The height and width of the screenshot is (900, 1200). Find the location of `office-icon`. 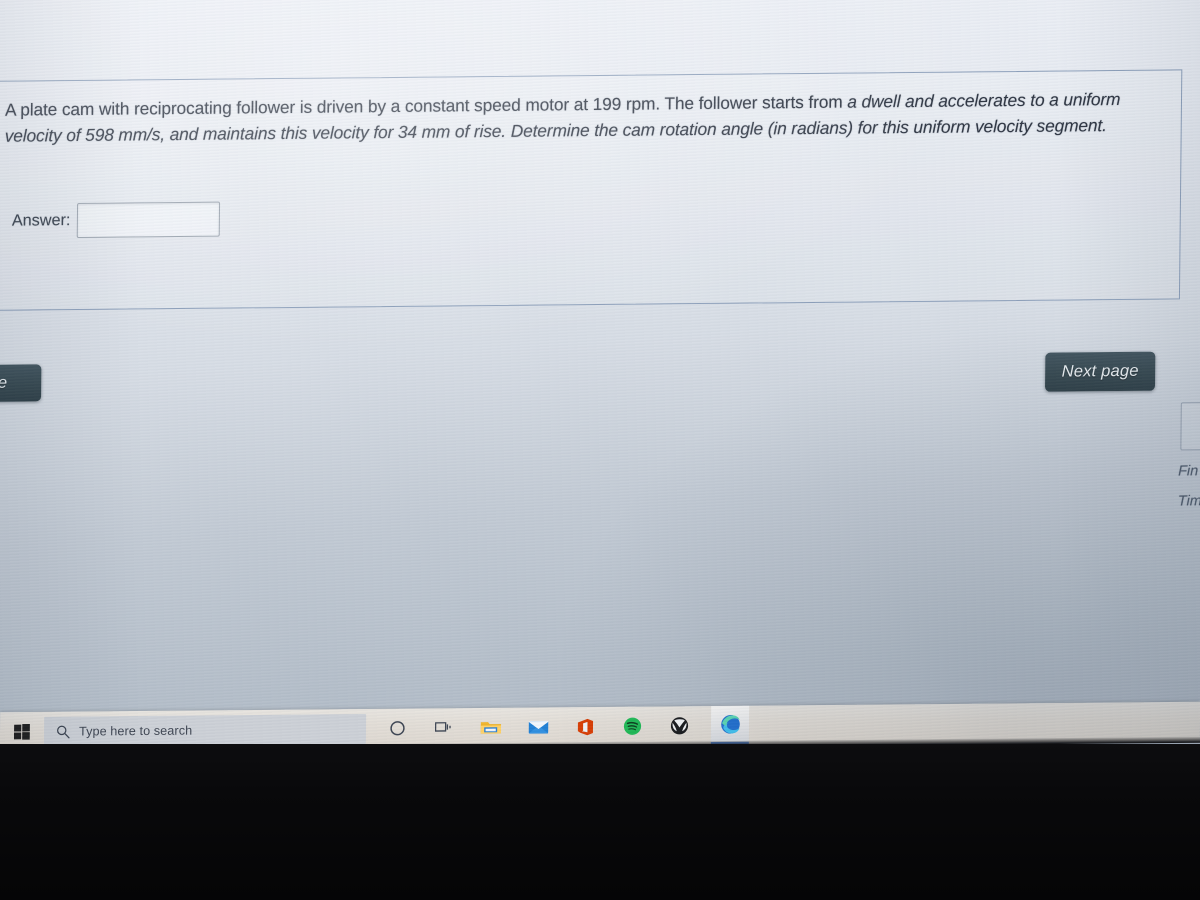

office-icon is located at coordinates (585, 726).